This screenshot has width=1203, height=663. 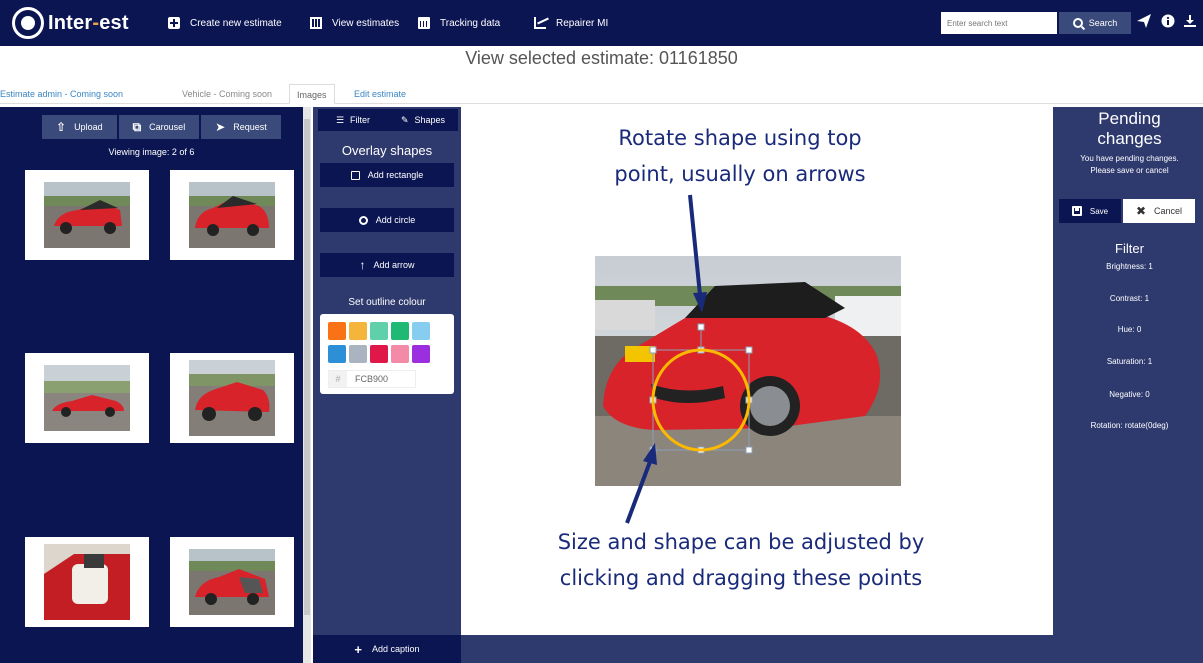 What do you see at coordinates (380, 94) in the screenshot?
I see `tab-edit-estimate: Edit estimate` at bounding box center [380, 94].